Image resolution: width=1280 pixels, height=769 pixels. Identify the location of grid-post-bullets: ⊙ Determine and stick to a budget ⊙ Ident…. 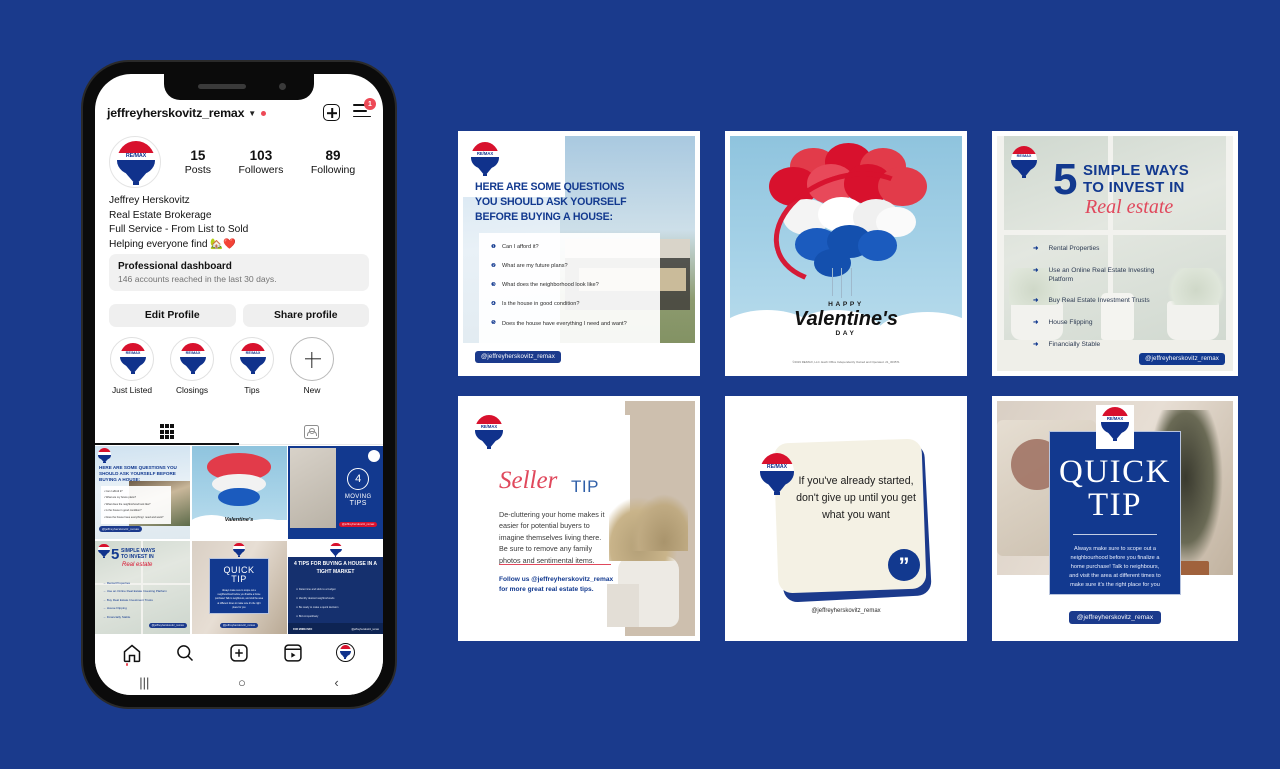
(317, 602).